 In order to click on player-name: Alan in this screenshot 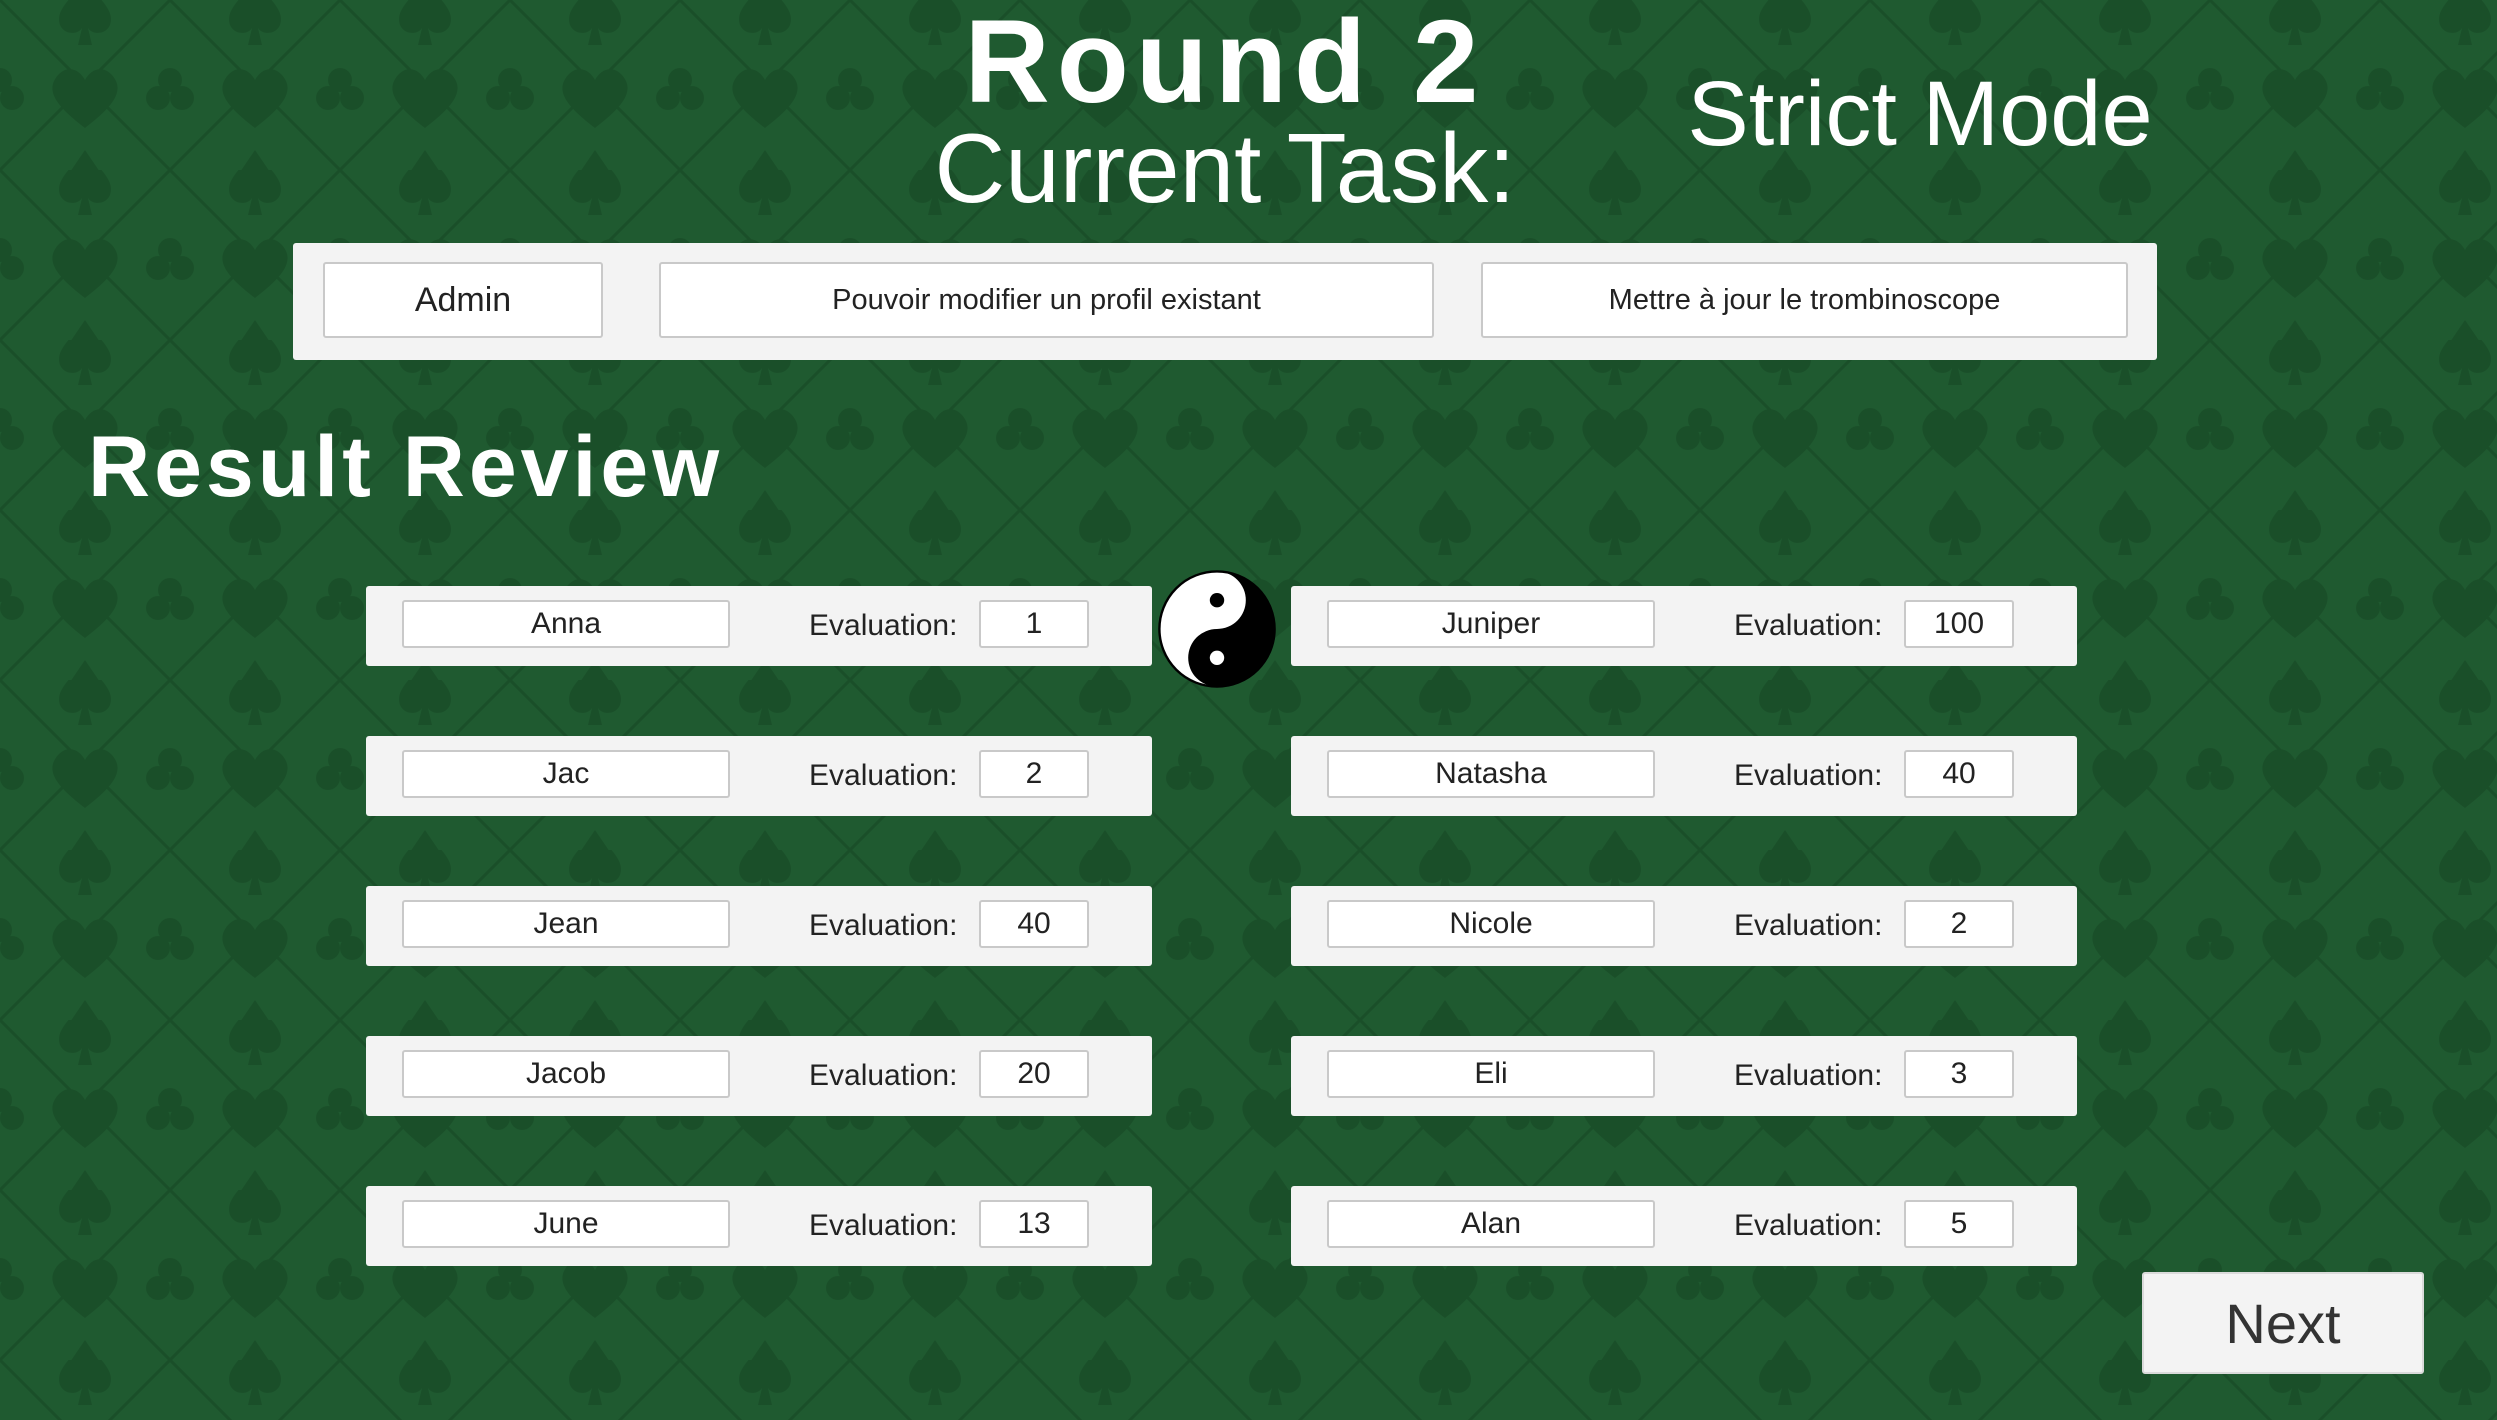, I will do `click(1491, 1224)`.